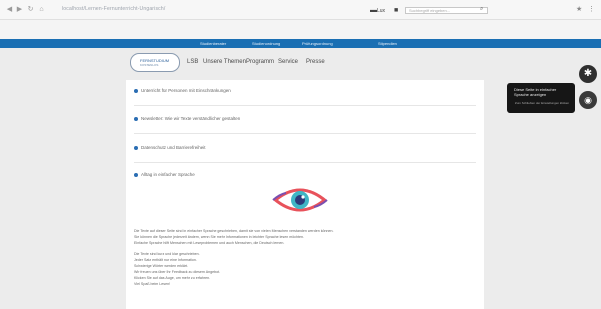 This screenshot has width=601, height=309. What do you see at coordinates (41, 9) in the screenshot?
I see `home-icon: ⌂` at bounding box center [41, 9].